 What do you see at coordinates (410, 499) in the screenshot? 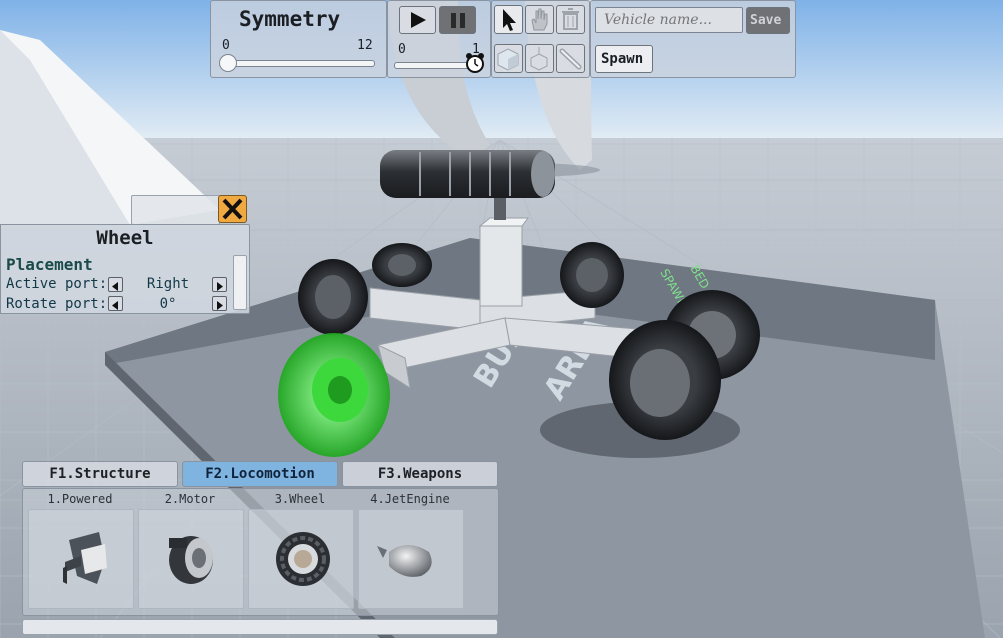
I see `part-label: 4.JetEngine` at bounding box center [410, 499].